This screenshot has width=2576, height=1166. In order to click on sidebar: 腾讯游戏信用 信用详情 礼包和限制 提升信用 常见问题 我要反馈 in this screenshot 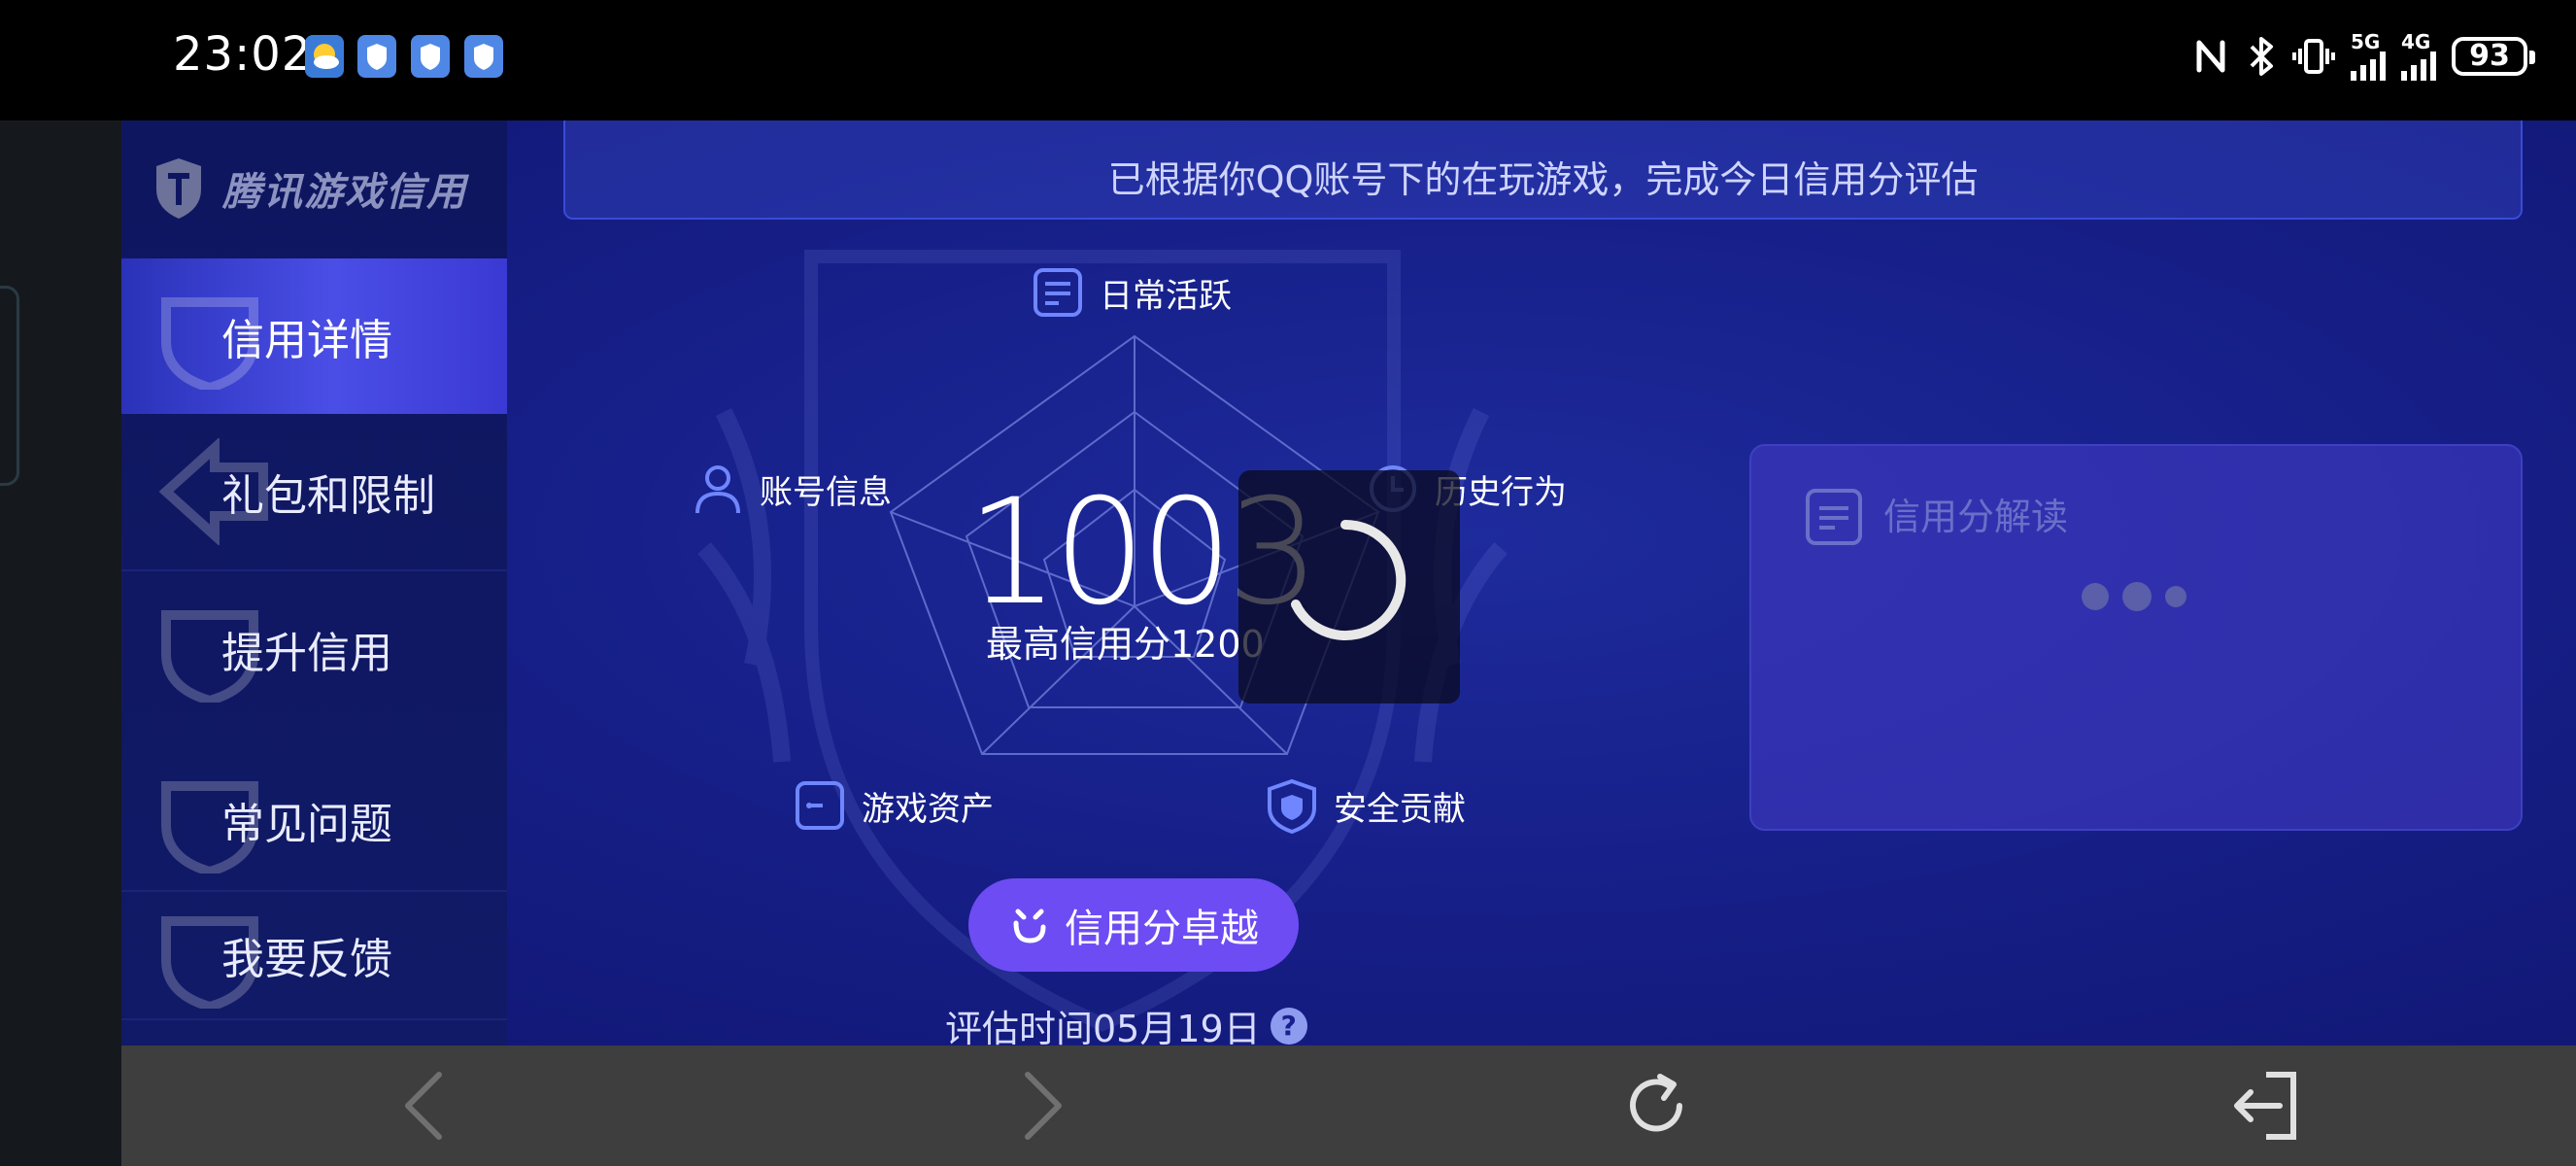, I will do `click(314, 583)`.